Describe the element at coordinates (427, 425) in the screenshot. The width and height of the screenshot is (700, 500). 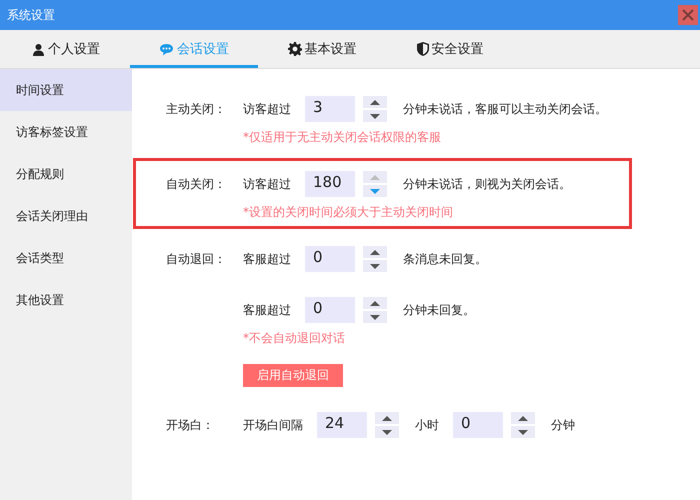
I see `field-label: 小时` at that location.